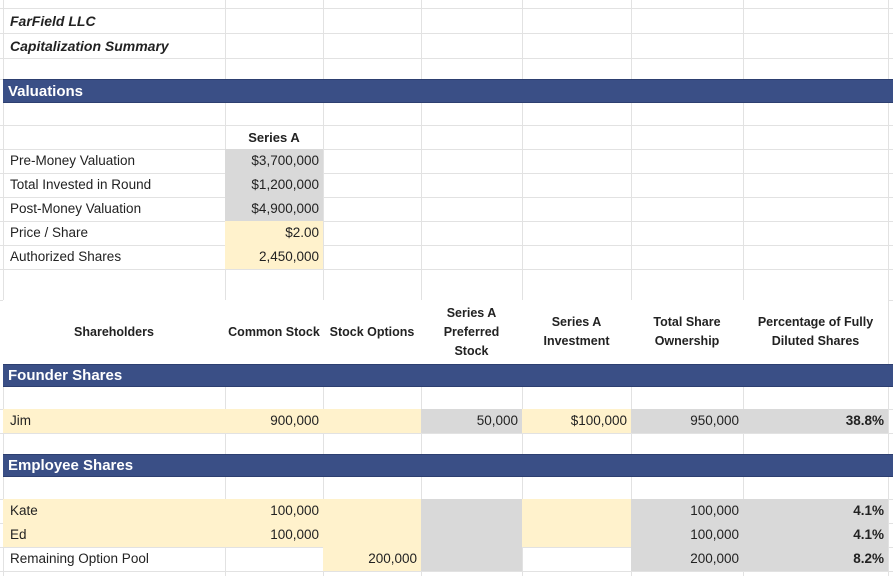 This screenshot has width=893, height=576. I want to click on col-header-stock-options: Stock Options, so click(372, 332).